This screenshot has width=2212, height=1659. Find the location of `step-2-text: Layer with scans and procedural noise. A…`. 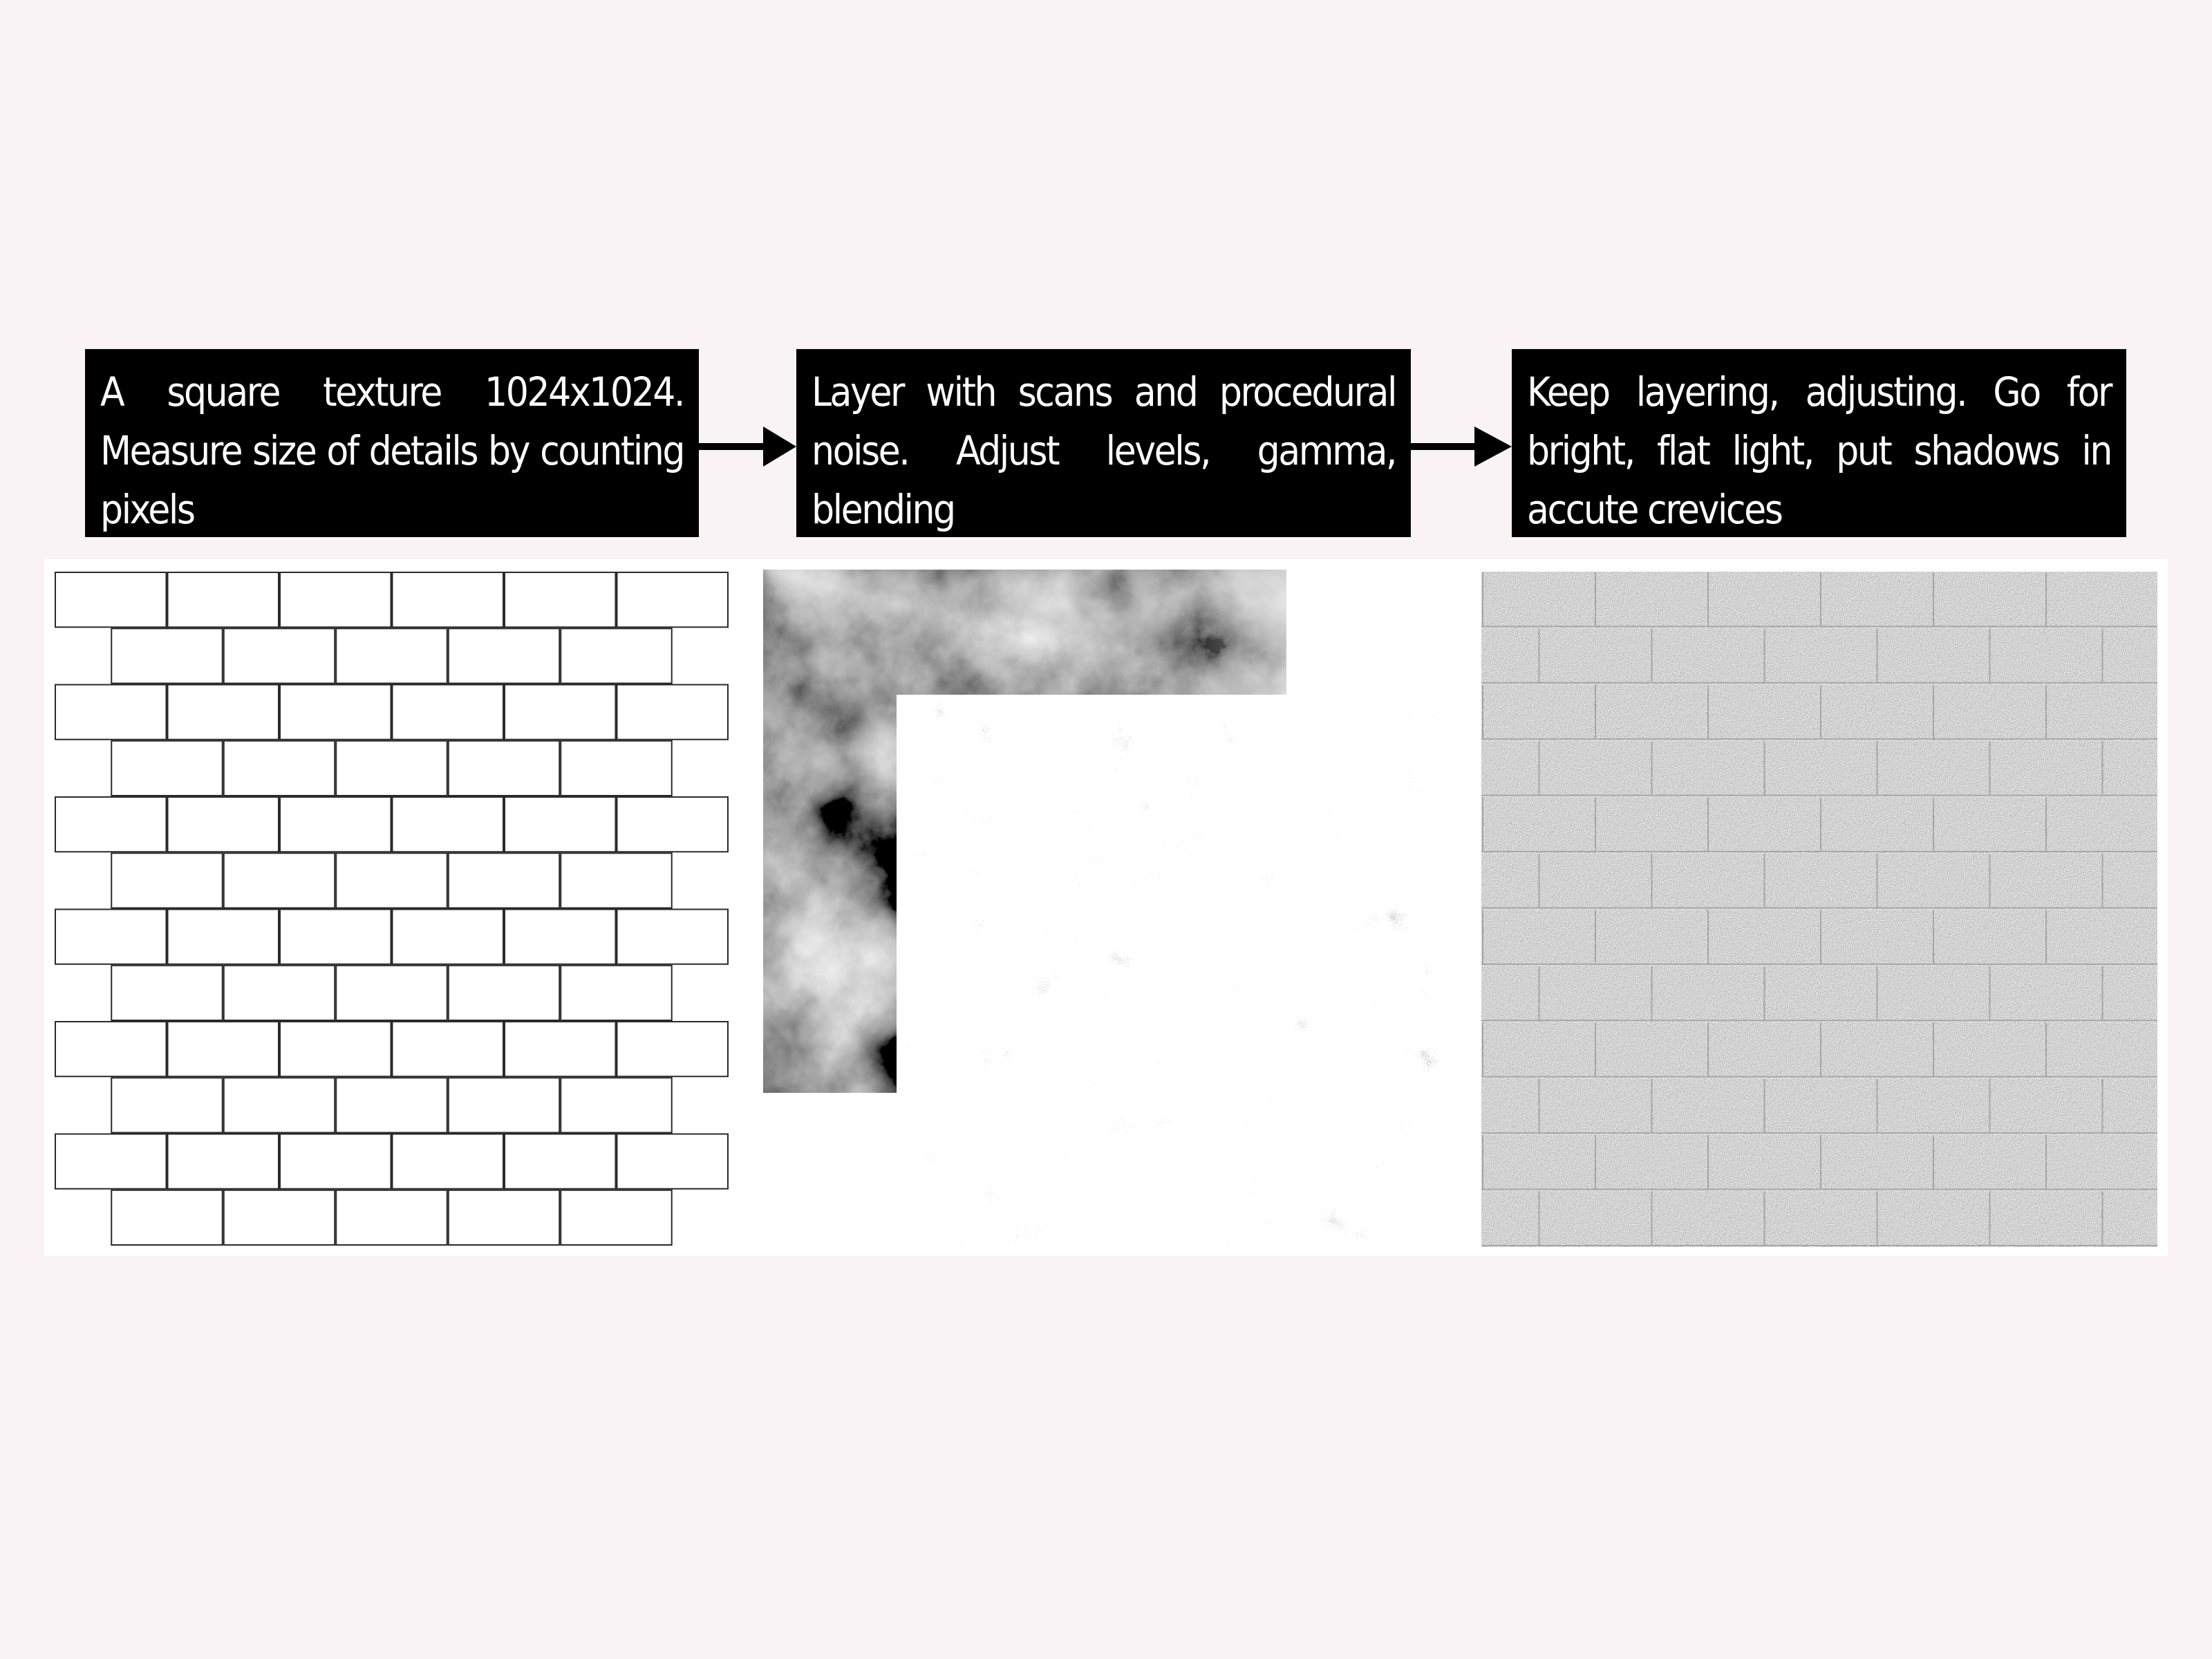

step-2-text: Layer with scans and procedural noise. A… is located at coordinates (1105, 450).